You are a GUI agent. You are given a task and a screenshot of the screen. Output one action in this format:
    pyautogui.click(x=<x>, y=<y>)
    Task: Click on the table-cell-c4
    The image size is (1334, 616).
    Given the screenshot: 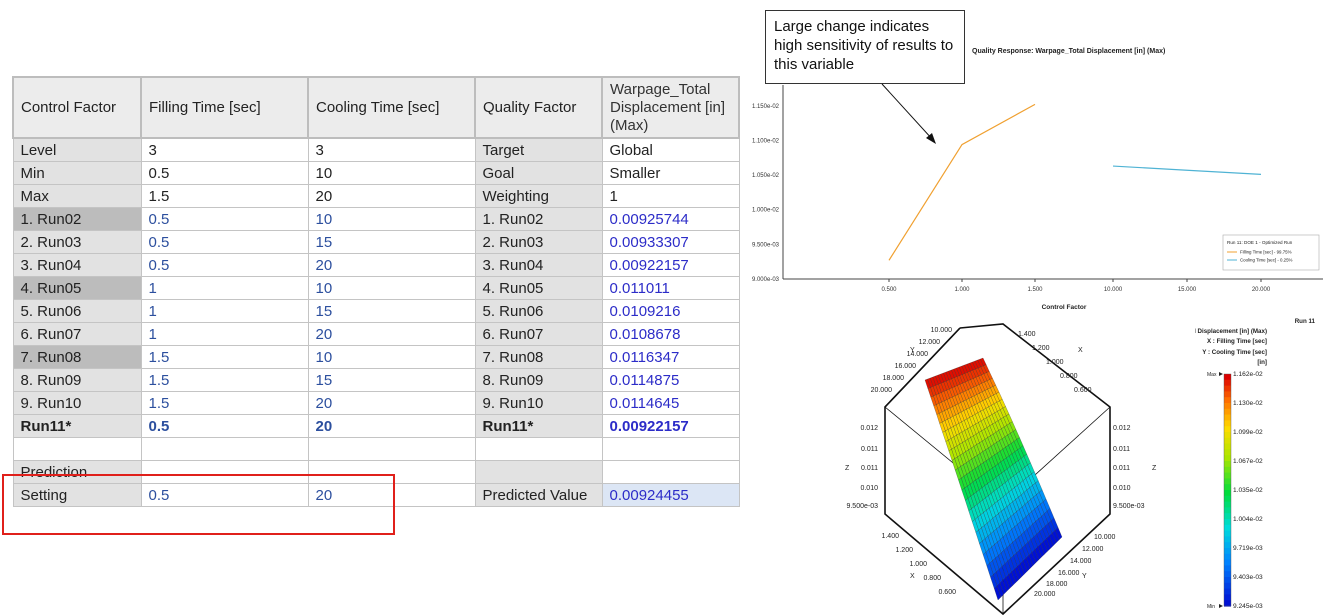 What is the action you would take?
    pyautogui.click(x=538, y=449)
    